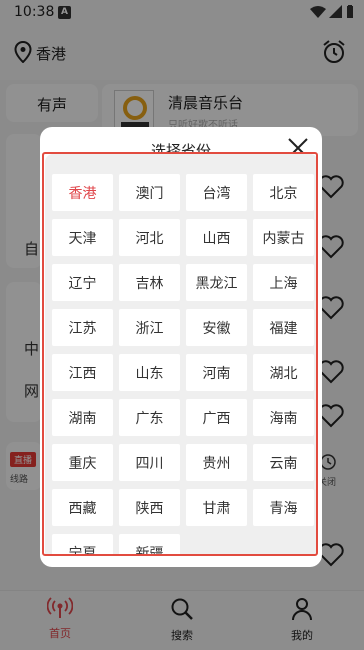 The width and height of the screenshot is (364, 650). What do you see at coordinates (149, 192) in the screenshot?
I see `province-option: 澳门` at bounding box center [149, 192].